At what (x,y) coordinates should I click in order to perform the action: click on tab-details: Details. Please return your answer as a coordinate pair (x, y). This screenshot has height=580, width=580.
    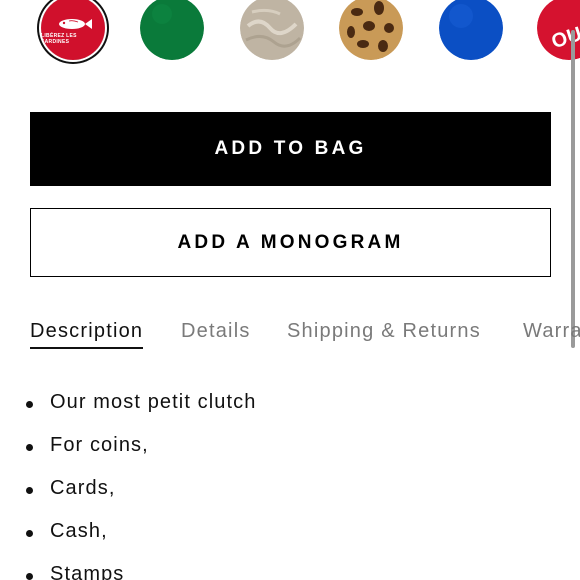
    Looking at the image, I should click on (216, 333).